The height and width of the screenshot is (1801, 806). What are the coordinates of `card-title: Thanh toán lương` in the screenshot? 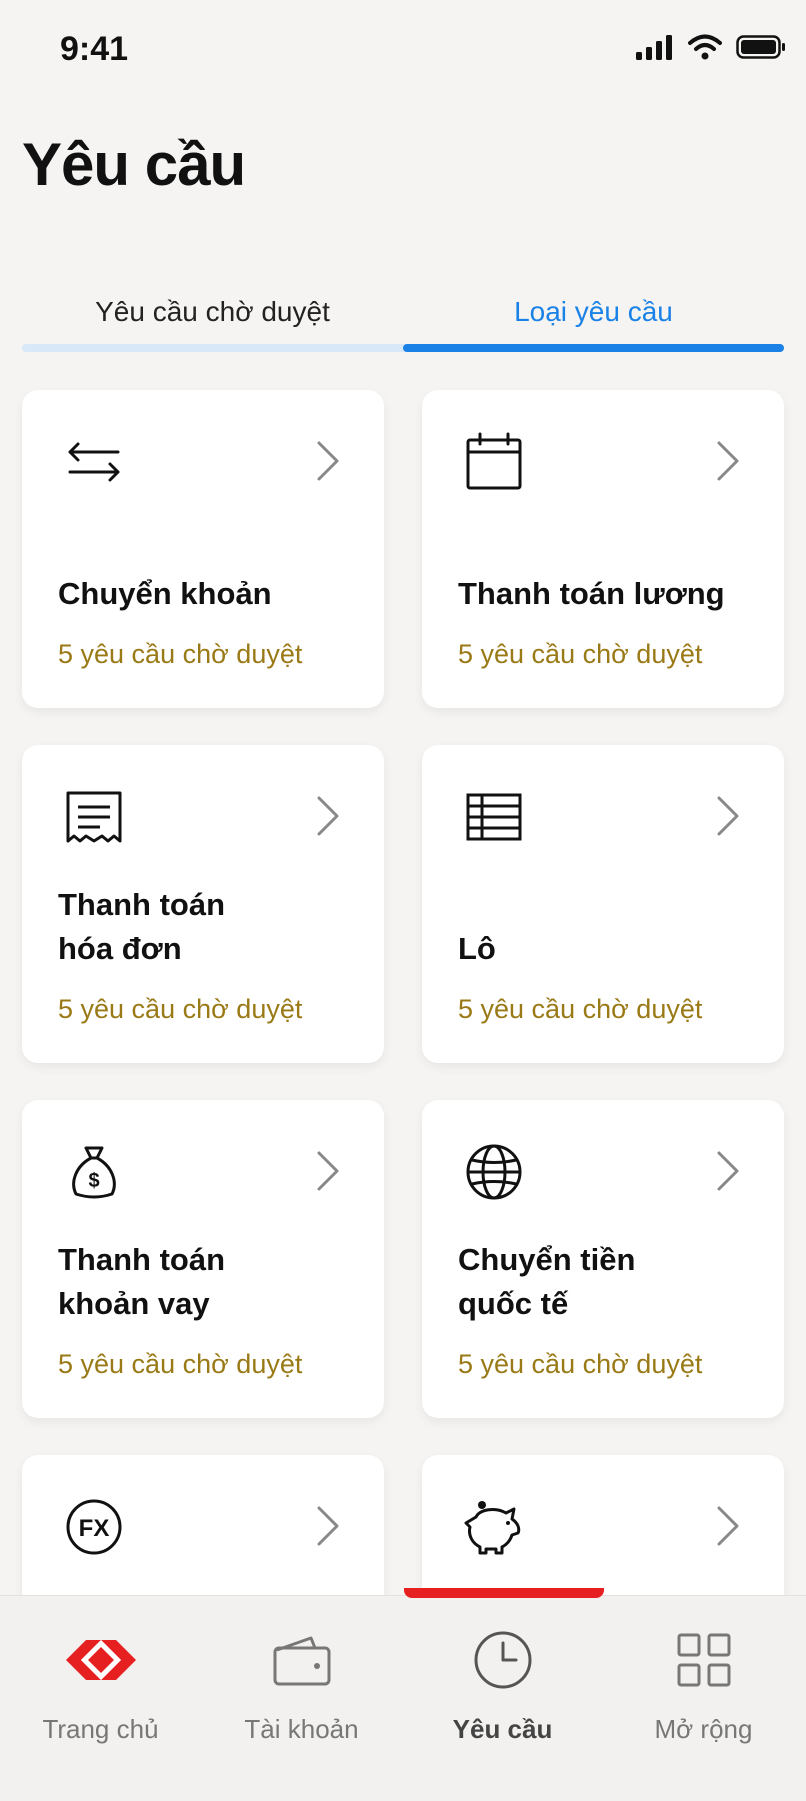 It's located at (591, 593).